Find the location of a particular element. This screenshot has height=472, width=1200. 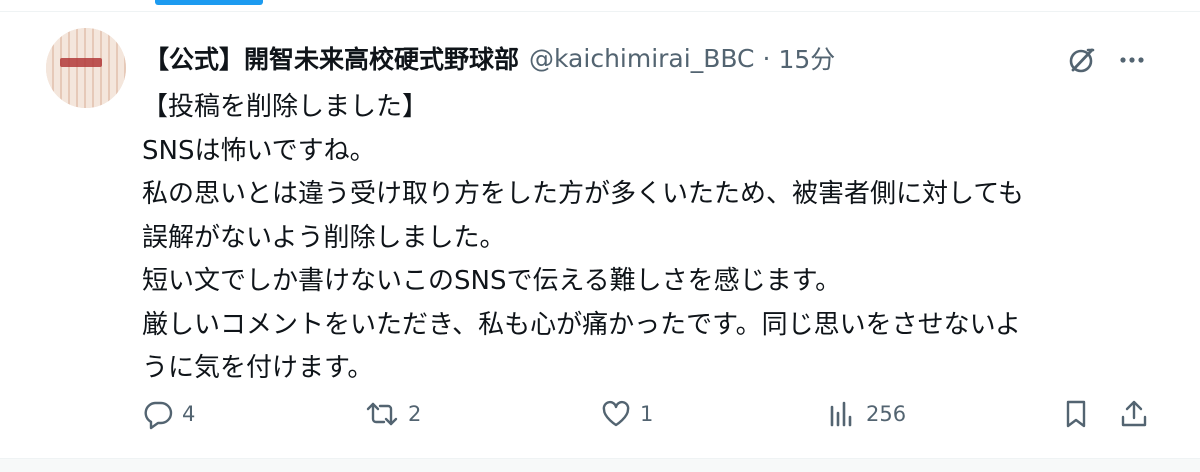

tweet-text-line: 短い文でしか書けないこのSNSで伝える難しさを感じます。 is located at coordinates (492, 281).